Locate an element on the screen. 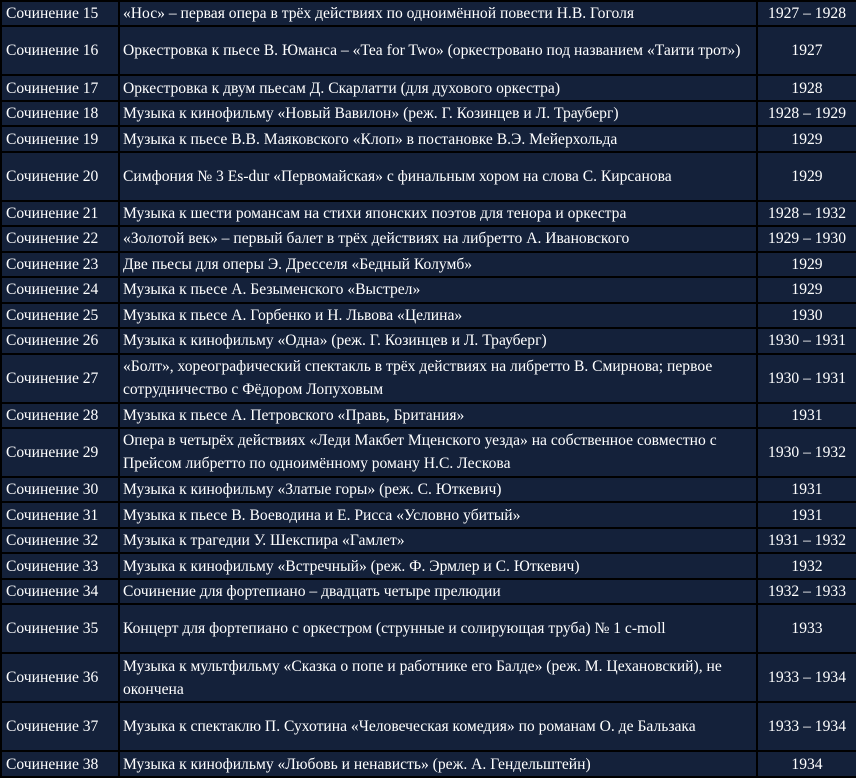 The height and width of the screenshot is (778, 856). work-number-cell: Сочинение 18 is located at coordinates (60, 113).